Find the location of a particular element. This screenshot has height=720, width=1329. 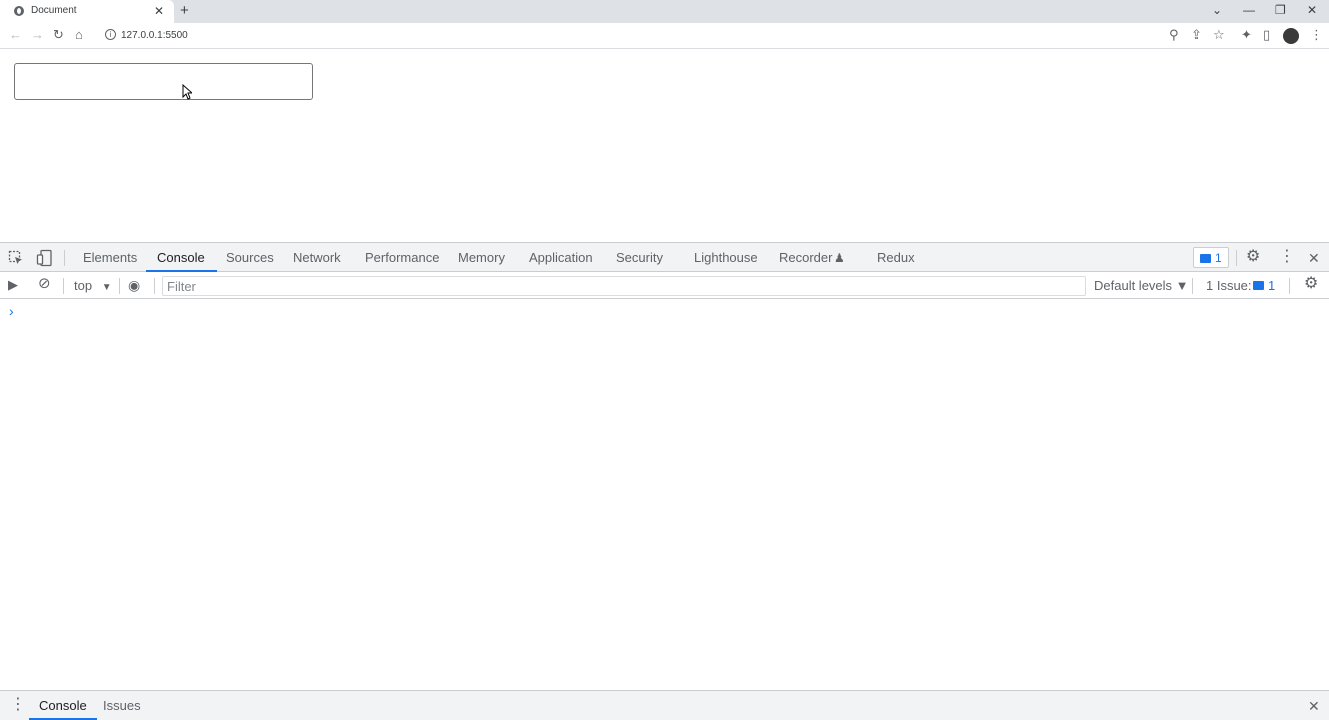

tab-console: Console is located at coordinates (181, 257).